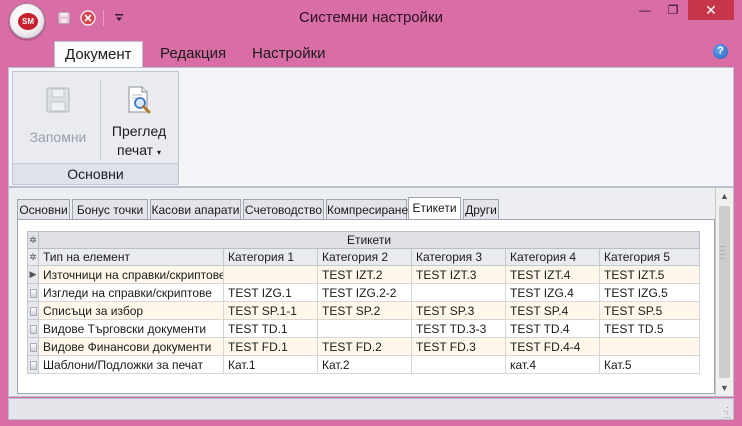  I want to click on table-cell: TEST SP.3, so click(458, 310).